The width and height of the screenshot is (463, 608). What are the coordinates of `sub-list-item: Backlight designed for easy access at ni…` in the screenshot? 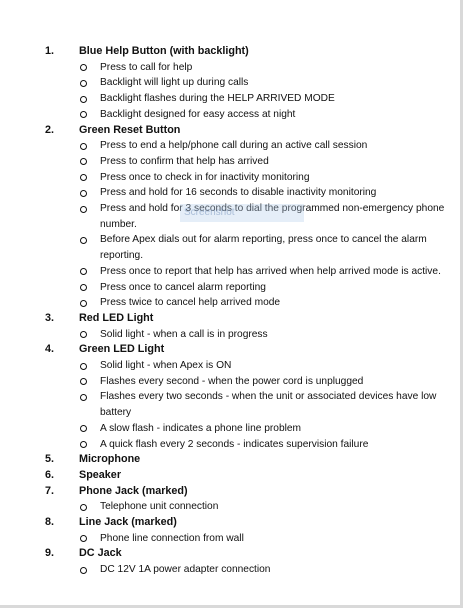 It's located at (231, 115).